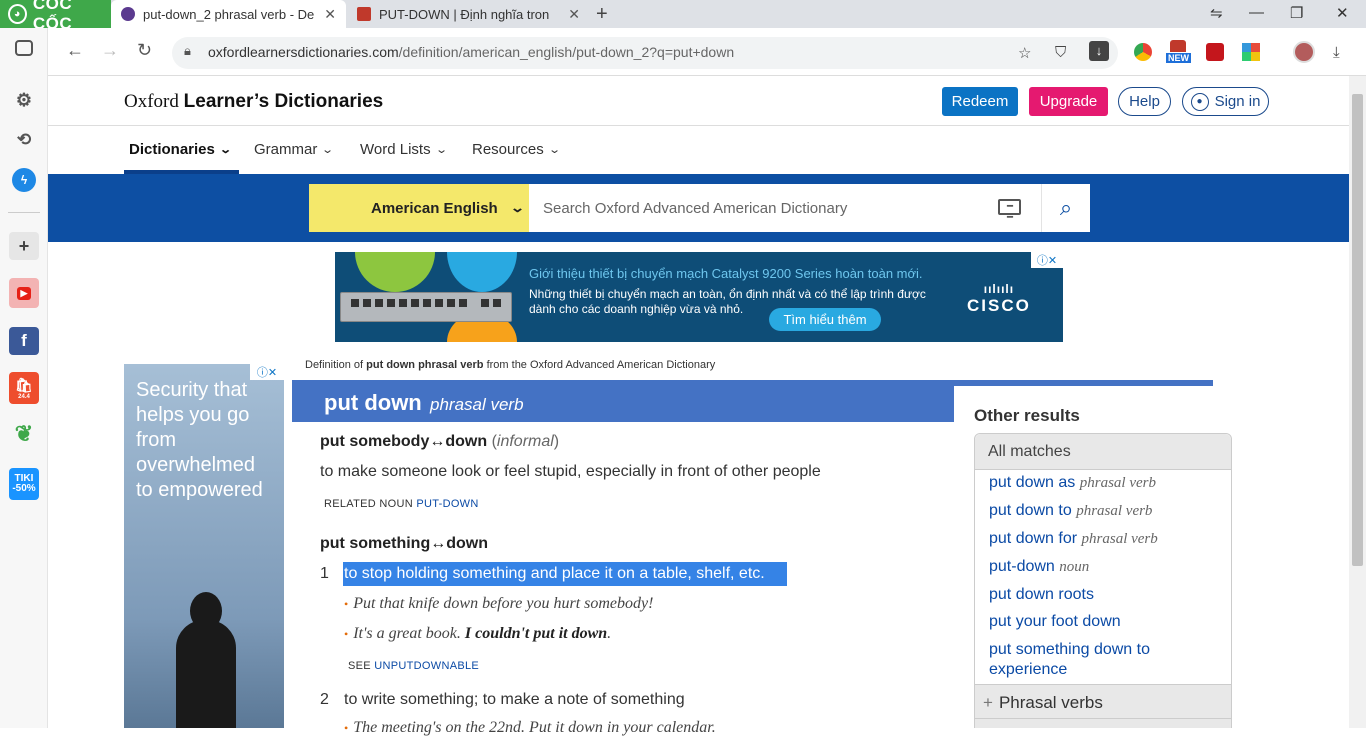 The width and height of the screenshot is (1366, 737). I want to click on lock-icon: 🔒︎, so click(187, 51).